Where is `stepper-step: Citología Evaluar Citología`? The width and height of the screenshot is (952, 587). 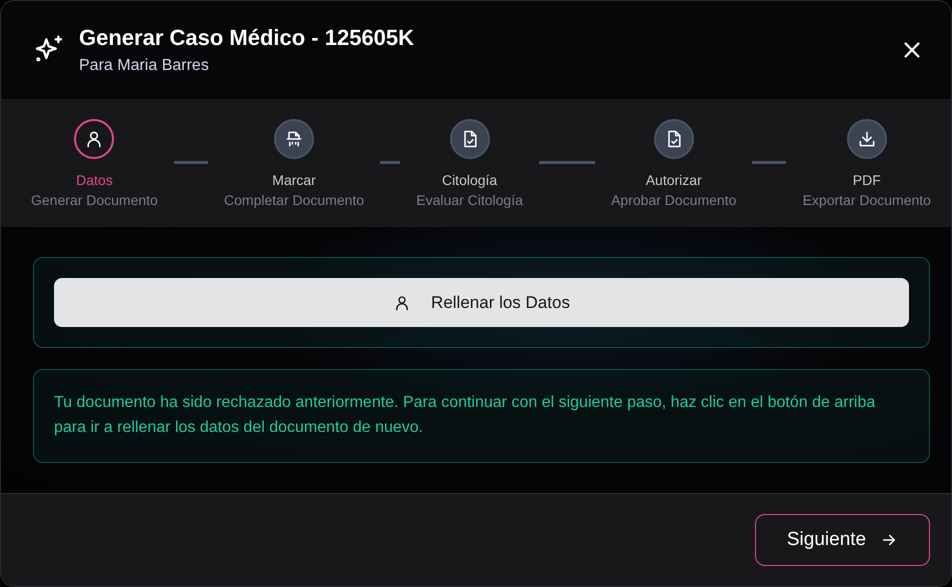
stepper-step: Citología Evaluar Citología is located at coordinates (469, 163).